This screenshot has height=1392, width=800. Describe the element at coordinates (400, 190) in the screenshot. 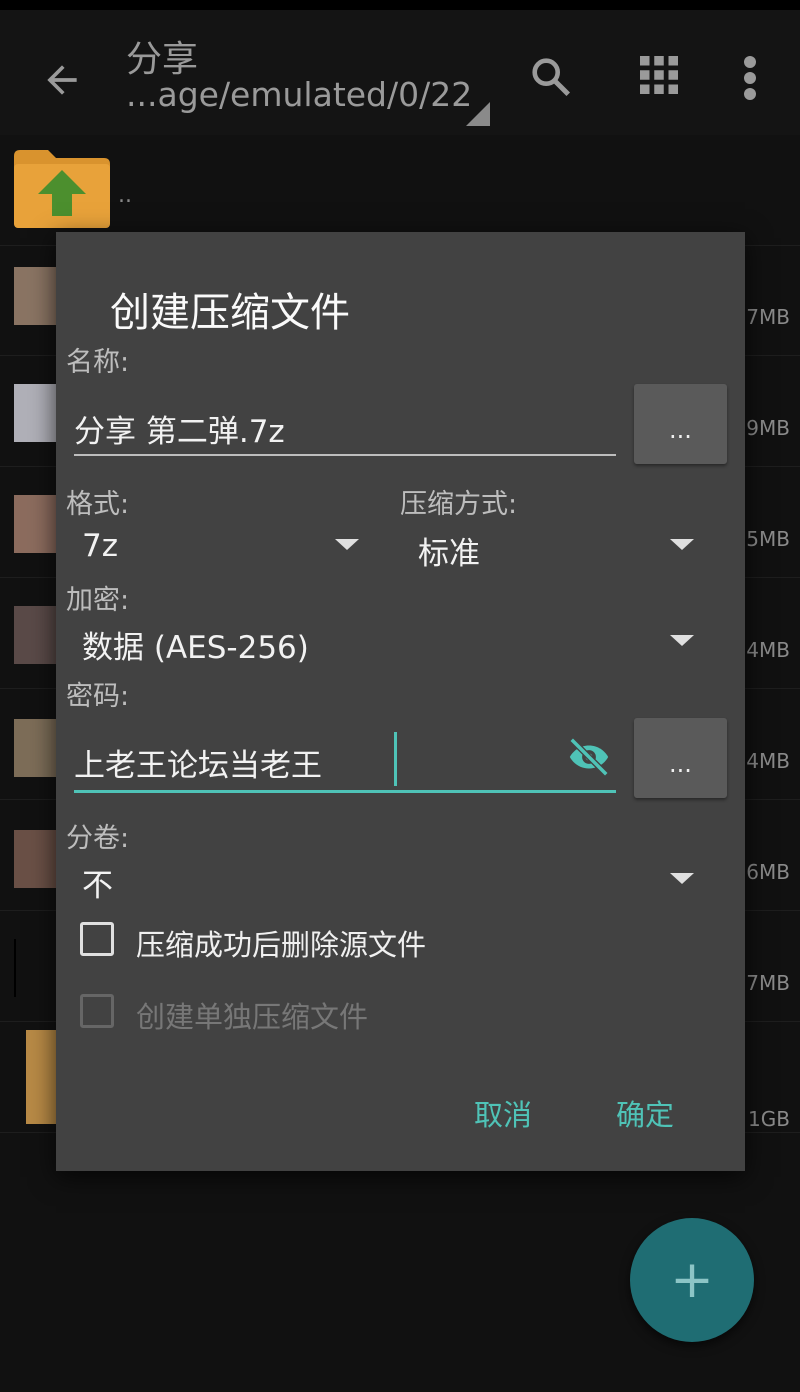

I see `list-item-parent: ..` at that location.